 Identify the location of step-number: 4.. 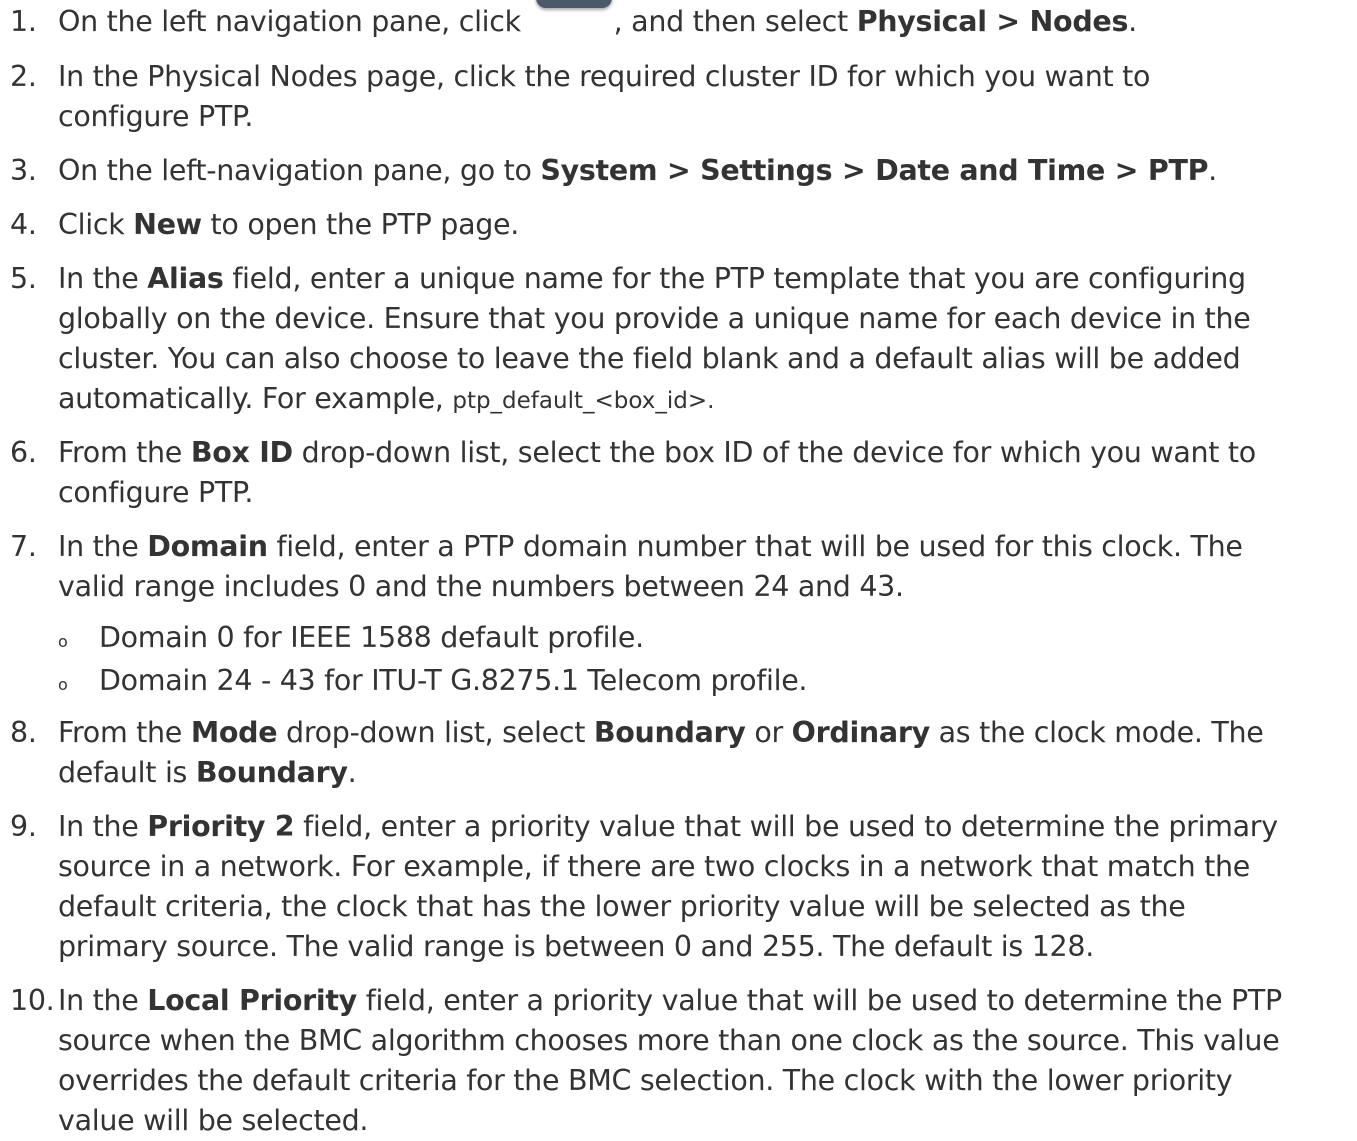
(23, 224).